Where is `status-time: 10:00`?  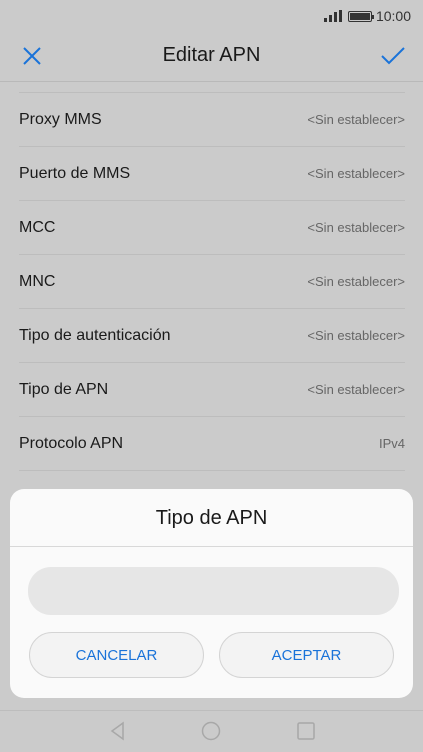 status-time: 10:00 is located at coordinates (393, 16).